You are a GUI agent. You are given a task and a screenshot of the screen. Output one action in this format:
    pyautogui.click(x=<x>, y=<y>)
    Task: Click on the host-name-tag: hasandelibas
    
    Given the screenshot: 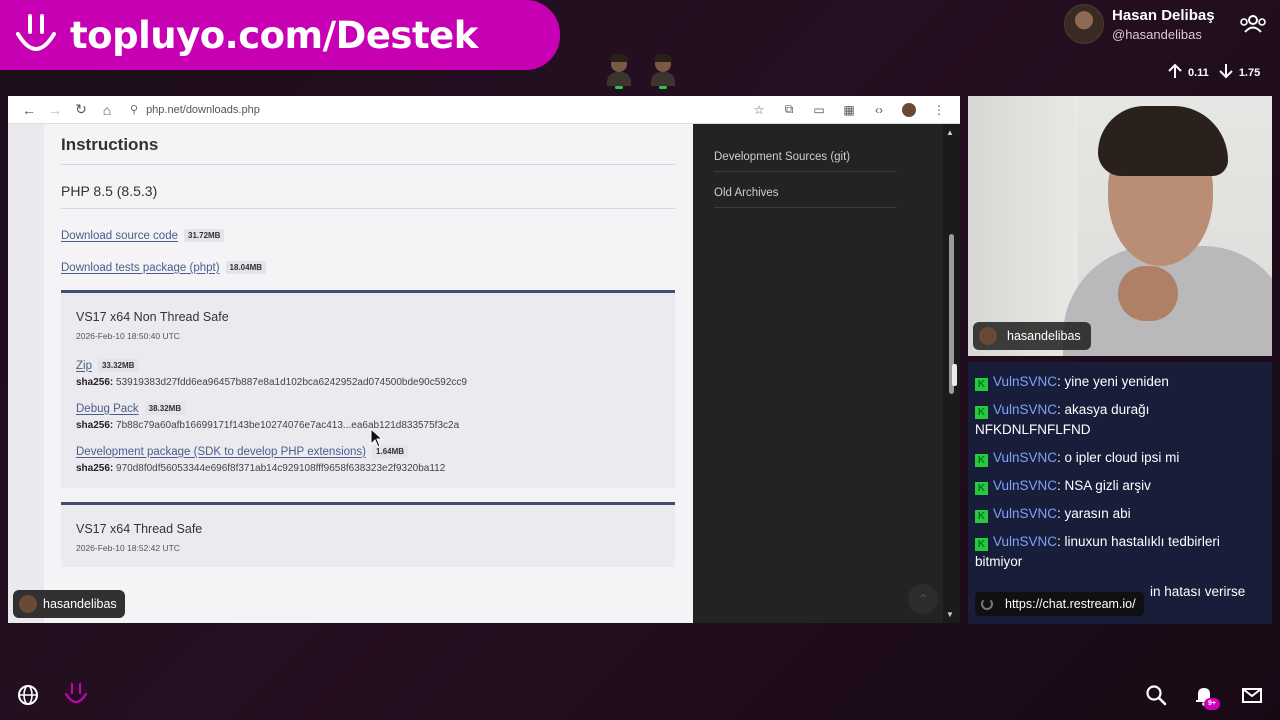 What is the action you would take?
    pyautogui.click(x=69, y=604)
    